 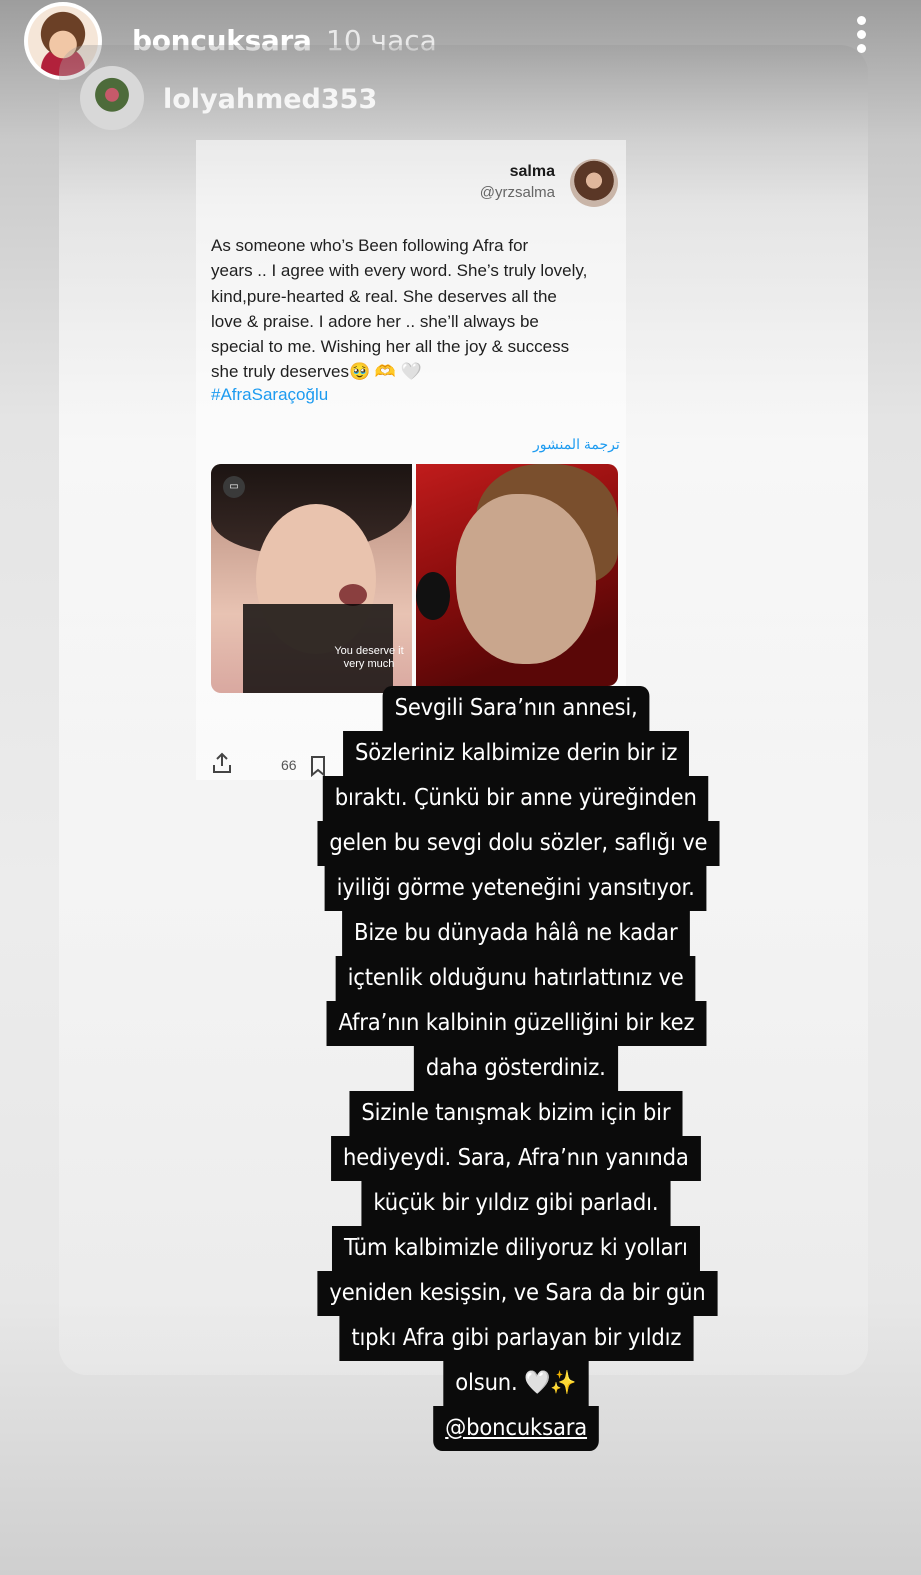 What do you see at coordinates (532, 171) in the screenshot?
I see `tweet-author-name: salma` at bounding box center [532, 171].